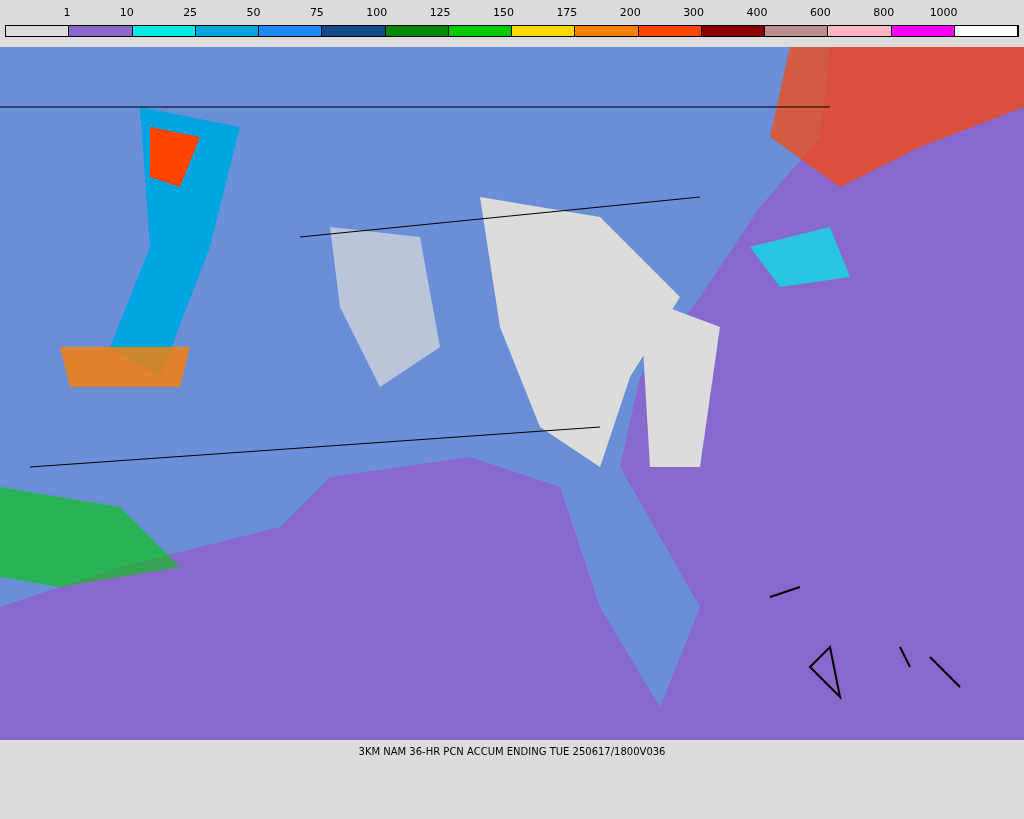 The image size is (1024, 819). Describe the element at coordinates (126, 12) in the screenshot. I see `legend-label: 10` at that location.